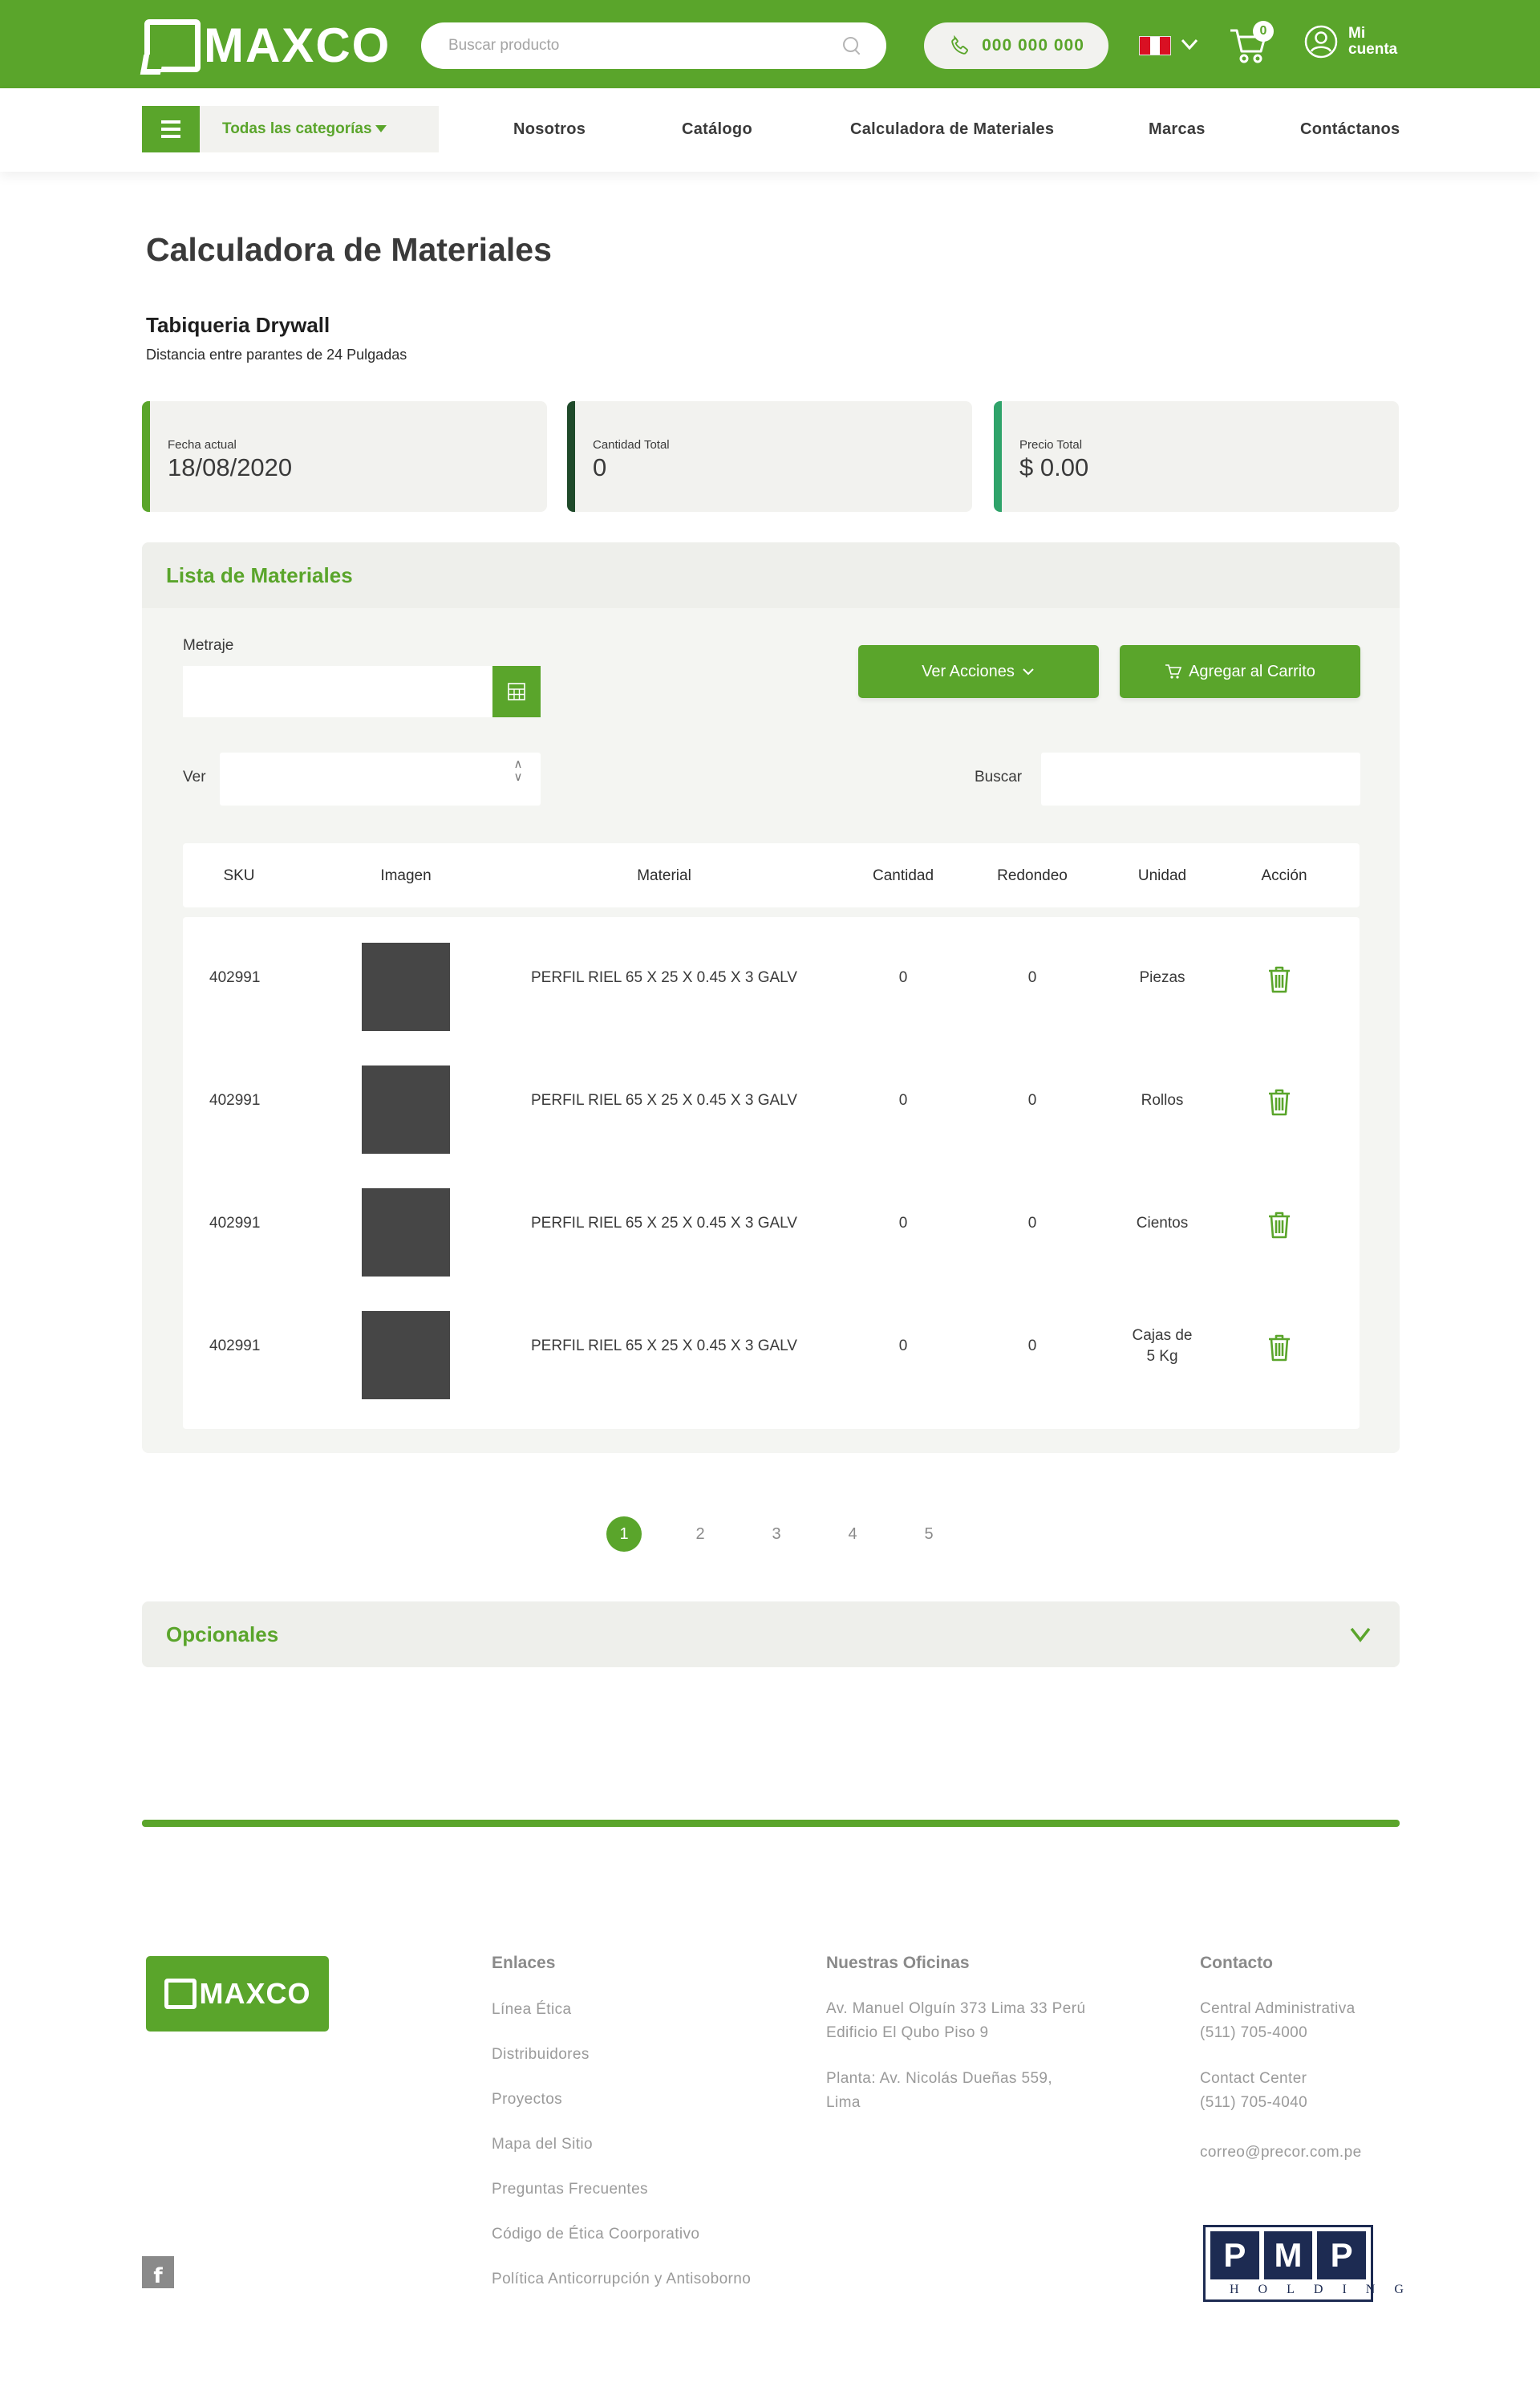 This screenshot has width=1540, height=2407. Describe the element at coordinates (1350, 130) in the screenshot. I see `nav-link-contactanos: Contáctanos` at that location.